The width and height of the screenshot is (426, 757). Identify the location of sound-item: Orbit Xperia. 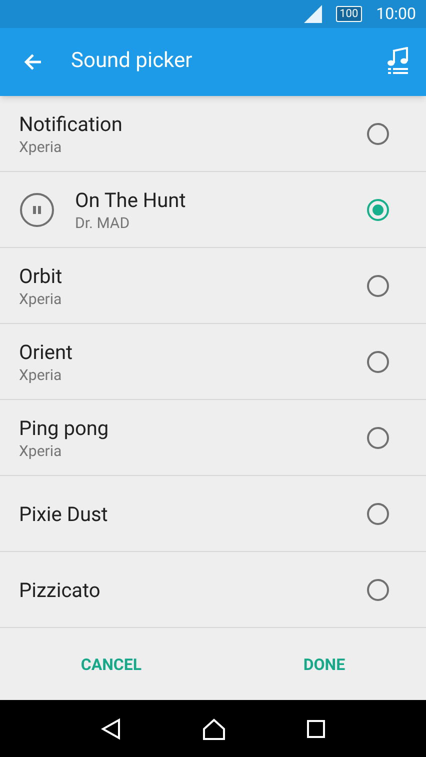
(213, 286).